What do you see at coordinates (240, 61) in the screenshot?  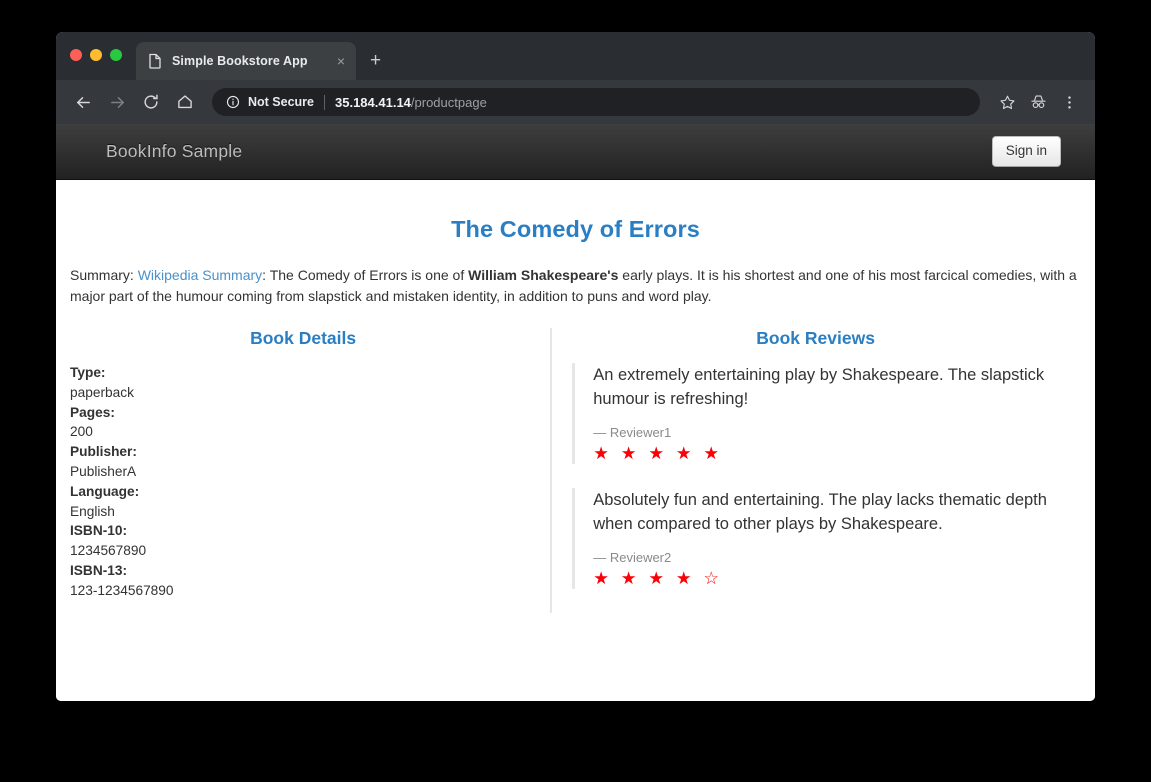 I see `tab-title: Simple Bookstore App` at bounding box center [240, 61].